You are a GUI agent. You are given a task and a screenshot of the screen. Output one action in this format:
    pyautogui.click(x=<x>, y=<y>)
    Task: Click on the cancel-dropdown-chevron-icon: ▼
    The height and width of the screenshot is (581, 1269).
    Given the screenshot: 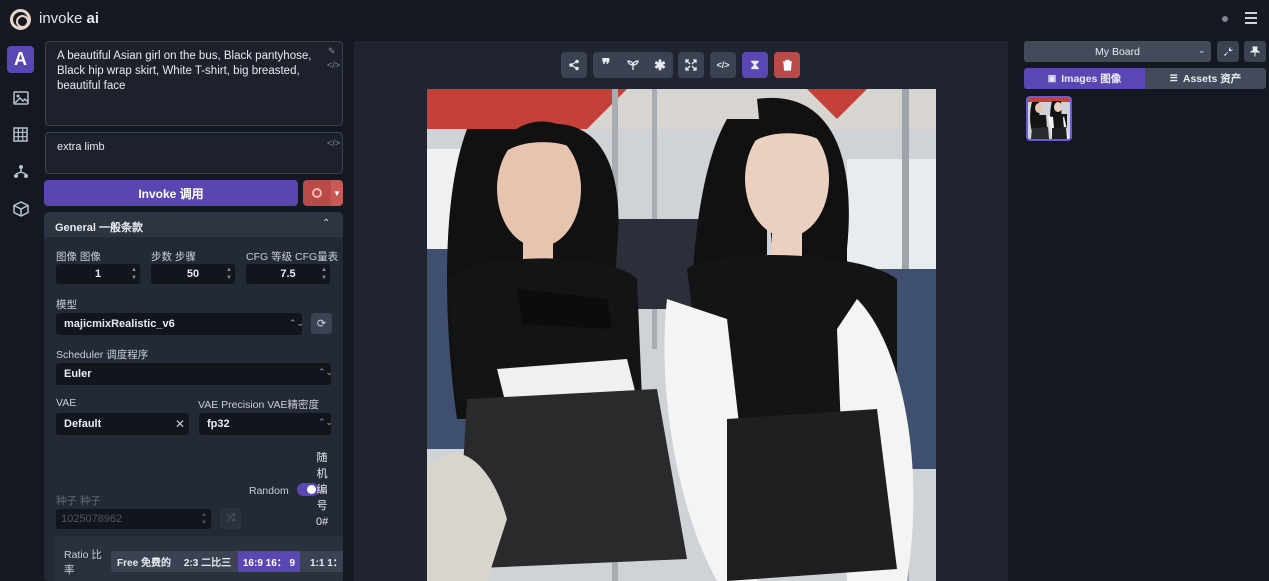 What is the action you would take?
    pyautogui.click(x=337, y=193)
    